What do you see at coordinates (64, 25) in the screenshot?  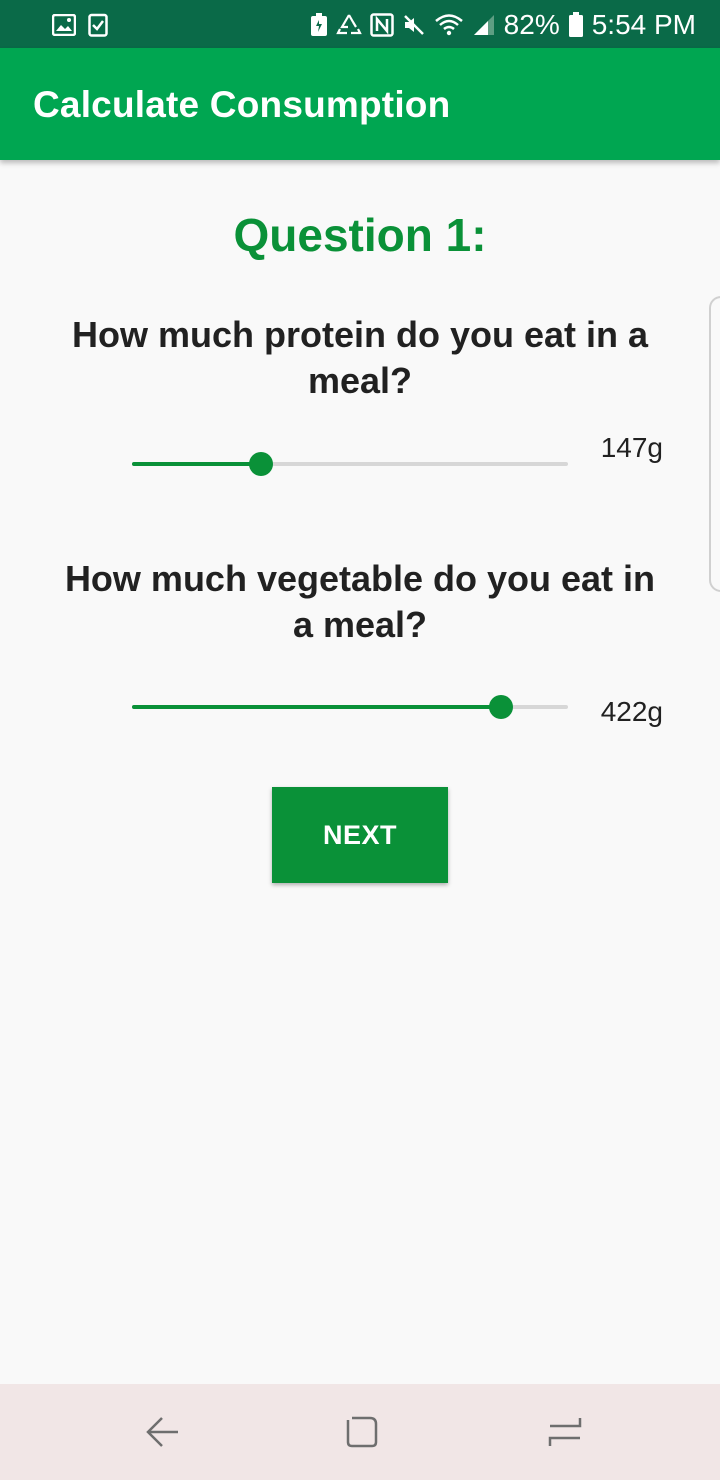 I see `image-icon` at bounding box center [64, 25].